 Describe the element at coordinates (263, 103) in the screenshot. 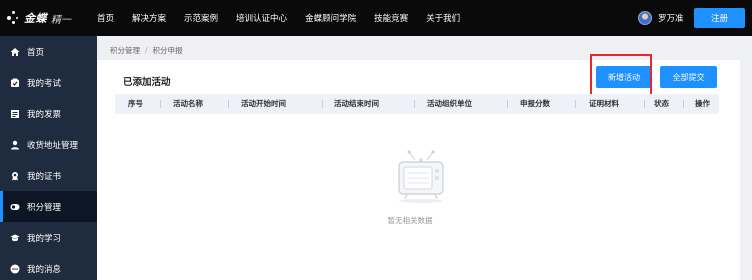

I see `column-header: 活动开始时间` at that location.